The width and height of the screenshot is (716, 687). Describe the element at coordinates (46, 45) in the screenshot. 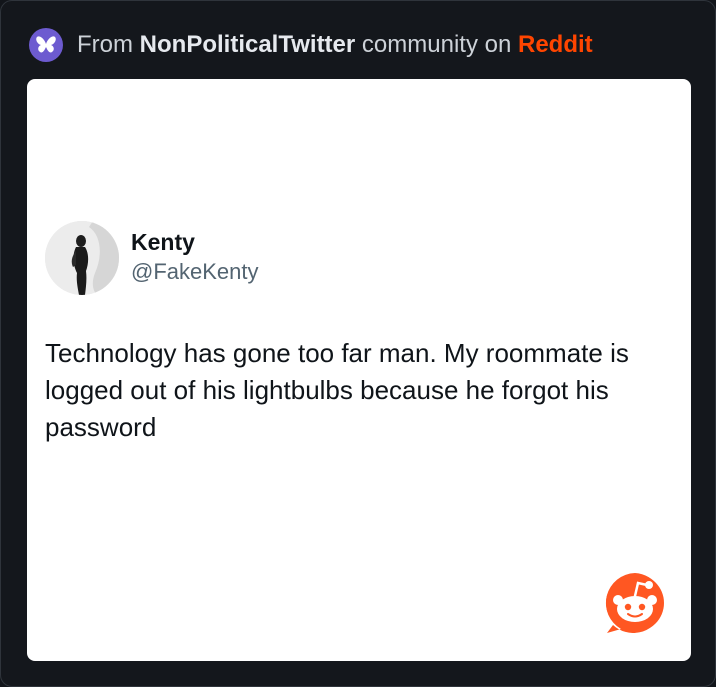

I see `butterfly-icon` at that location.